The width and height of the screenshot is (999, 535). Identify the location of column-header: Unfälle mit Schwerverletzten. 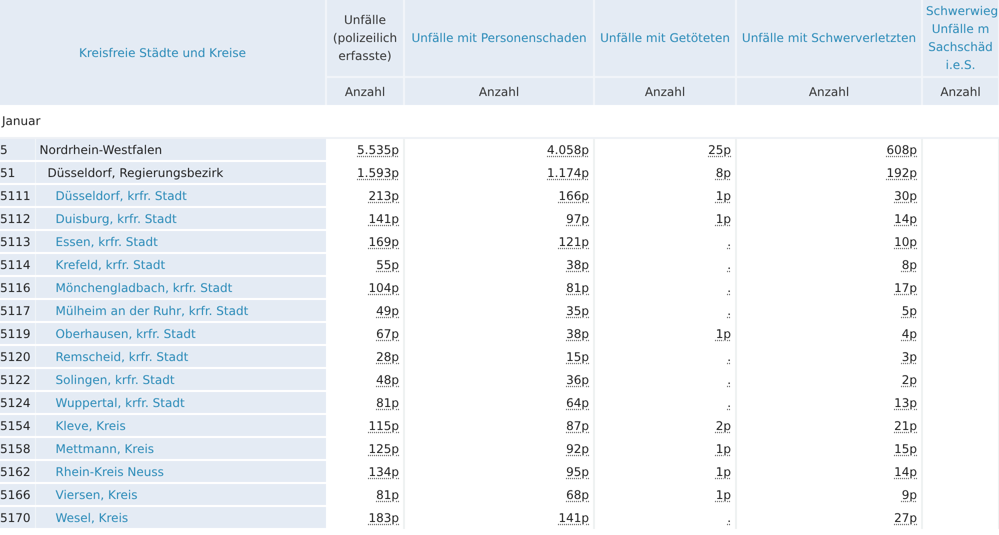
(829, 38).